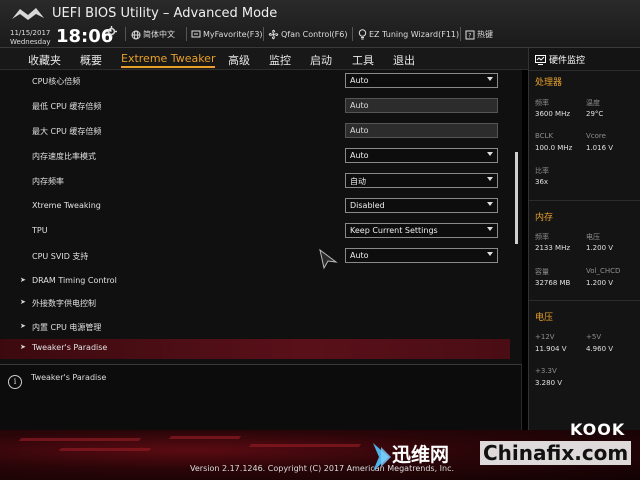 Image resolution: width=640 pixels, height=480 pixels. What do you see at coordinates (421, 155) in the screenshot?
I see `memory-ratio-mode-select: Auto` at bounding box center [421, 155].